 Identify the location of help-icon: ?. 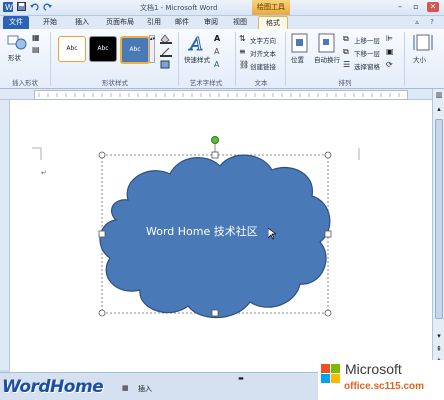
(432, 22).